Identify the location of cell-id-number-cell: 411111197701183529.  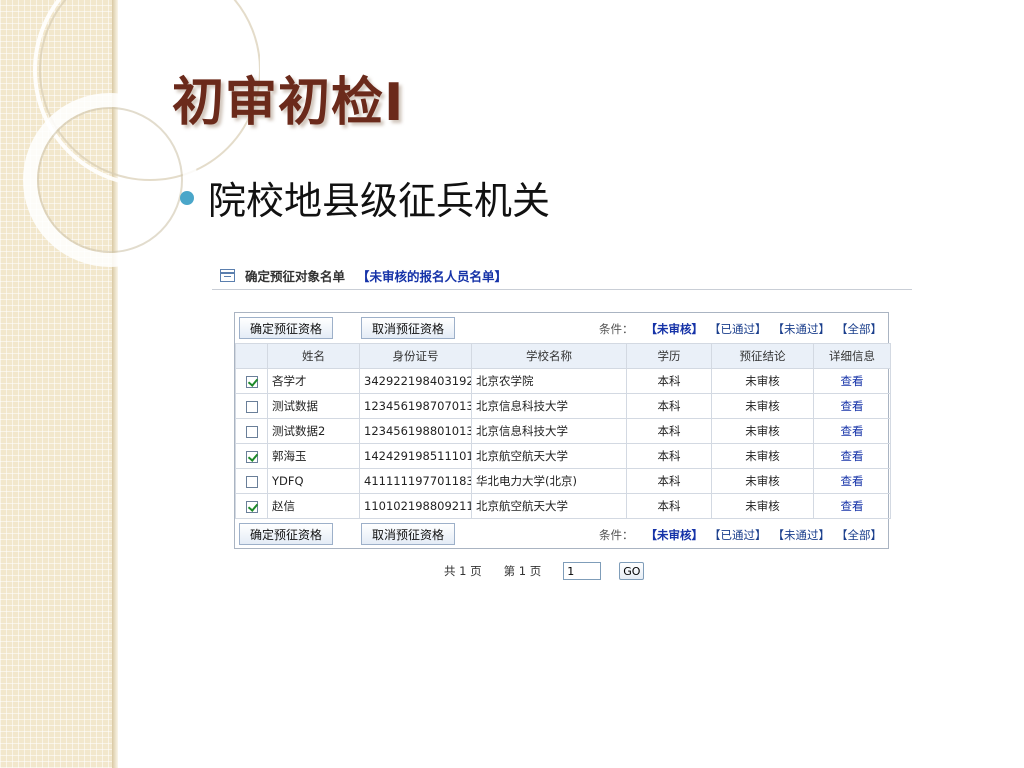
(415, 481).